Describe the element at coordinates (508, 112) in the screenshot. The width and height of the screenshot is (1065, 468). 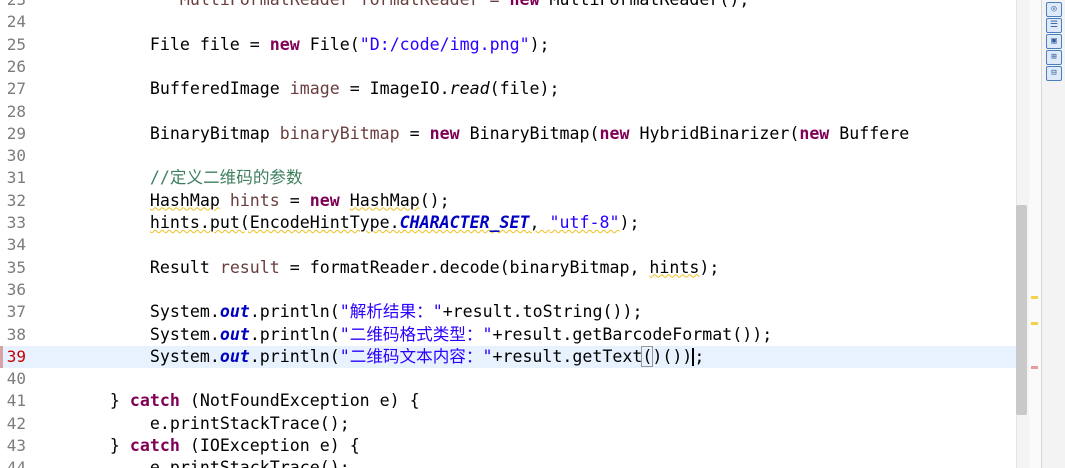
I see `code-line: 28` at that location.